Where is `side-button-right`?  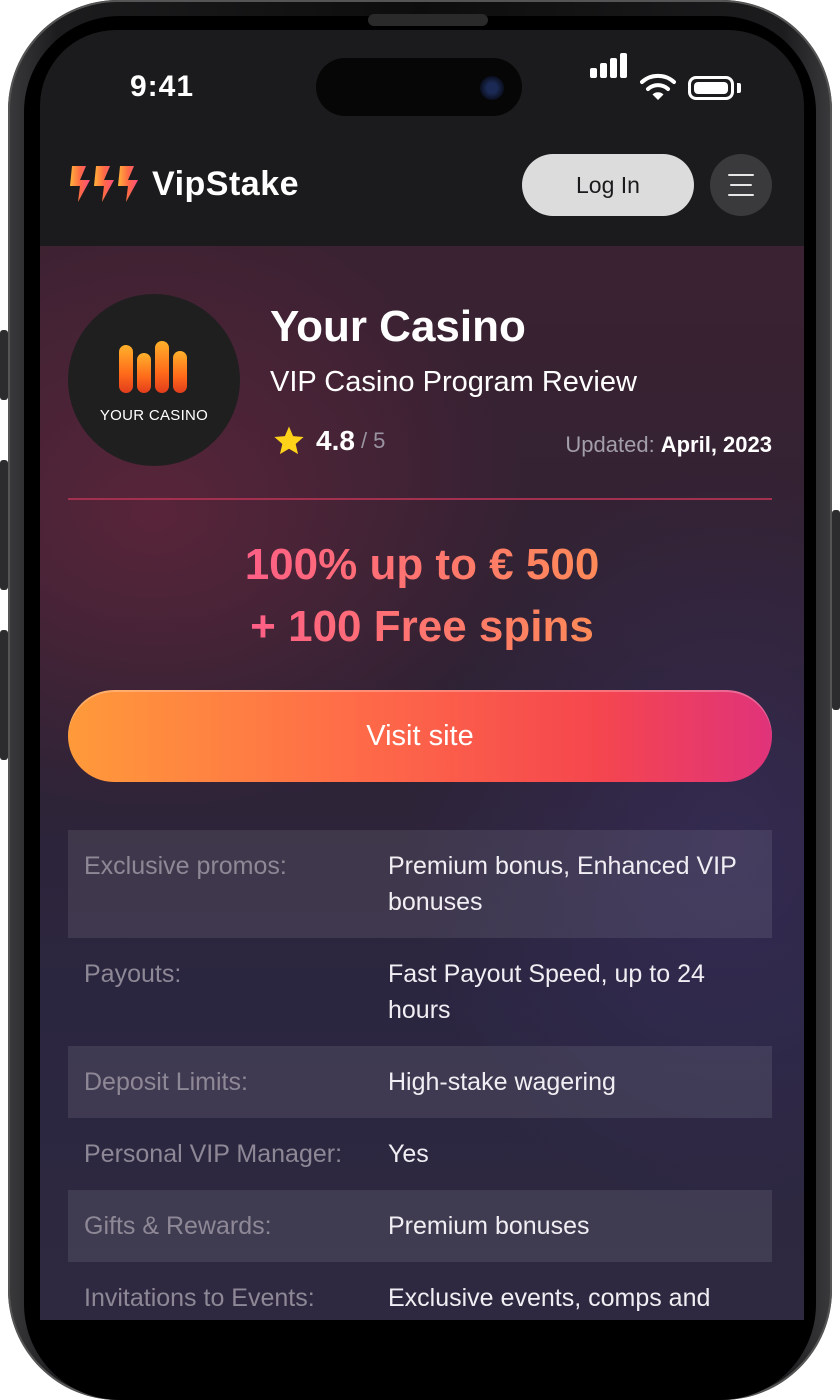
side-button-right is located at coordinates (836, 610).